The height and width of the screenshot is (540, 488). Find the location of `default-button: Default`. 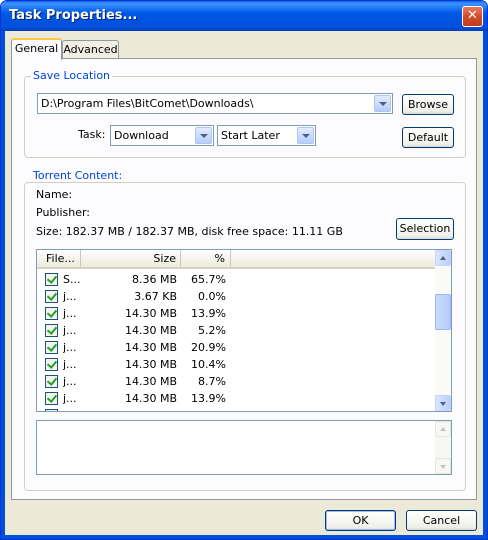

default-button: Default is located at coordinates (428, 137).